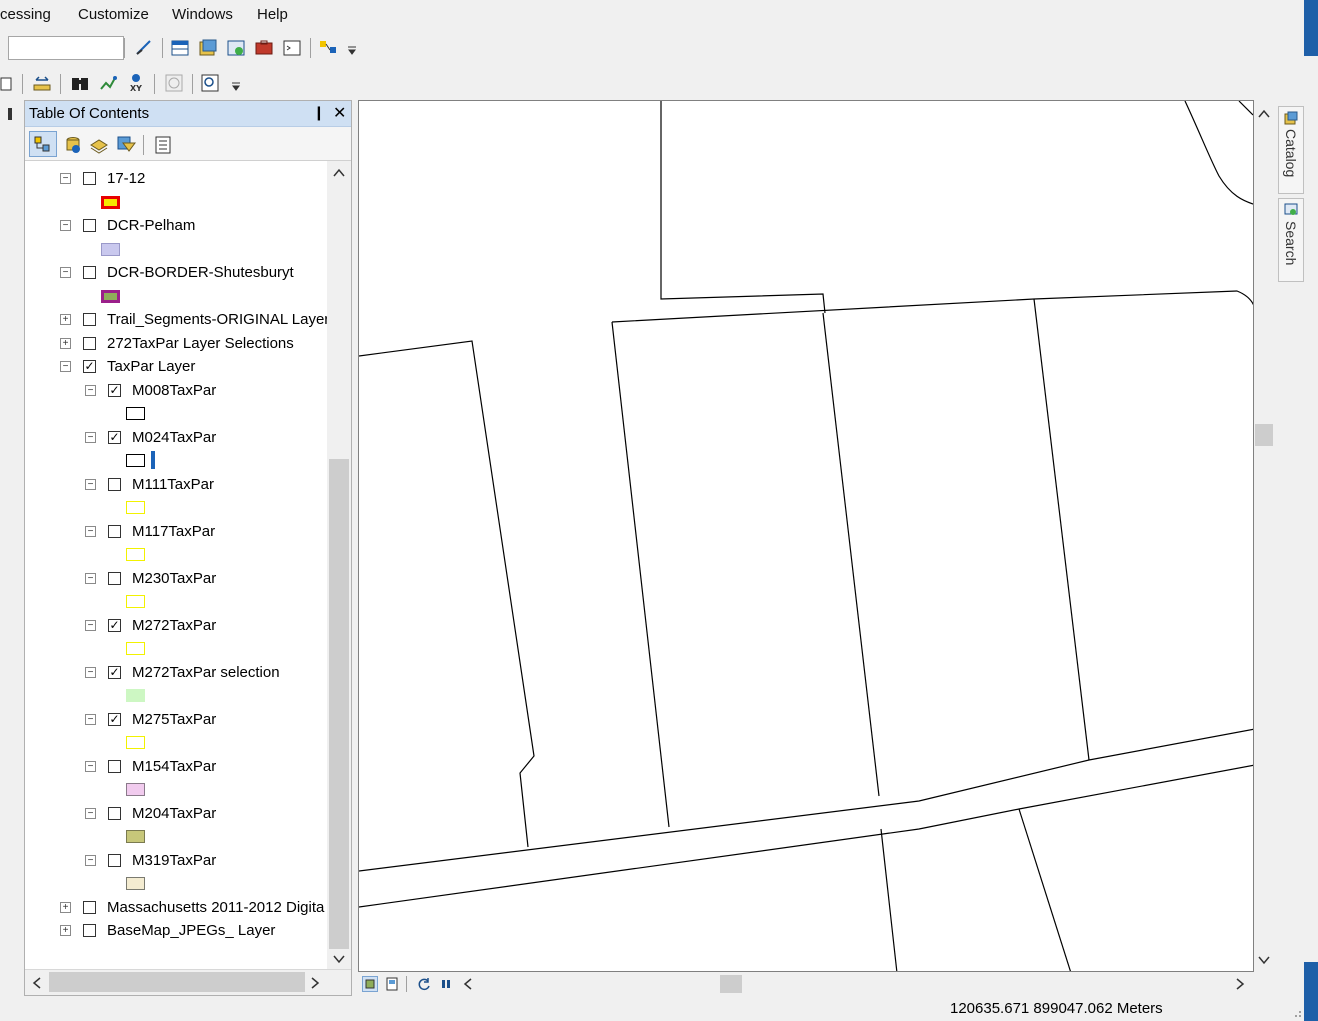 This screenshot has width=1318, height=1021. I want to click on layer-row: − DCR-BORDER-Shutesburyt, so click(176, 272).